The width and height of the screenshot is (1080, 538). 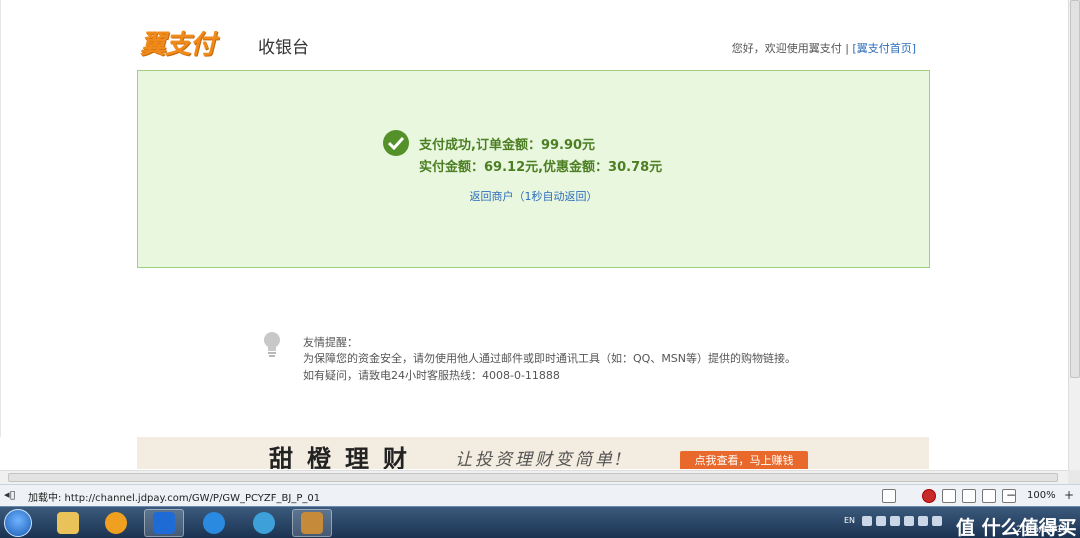 I want to click on horizontal-scrollbar, so click(x=534, y=477).